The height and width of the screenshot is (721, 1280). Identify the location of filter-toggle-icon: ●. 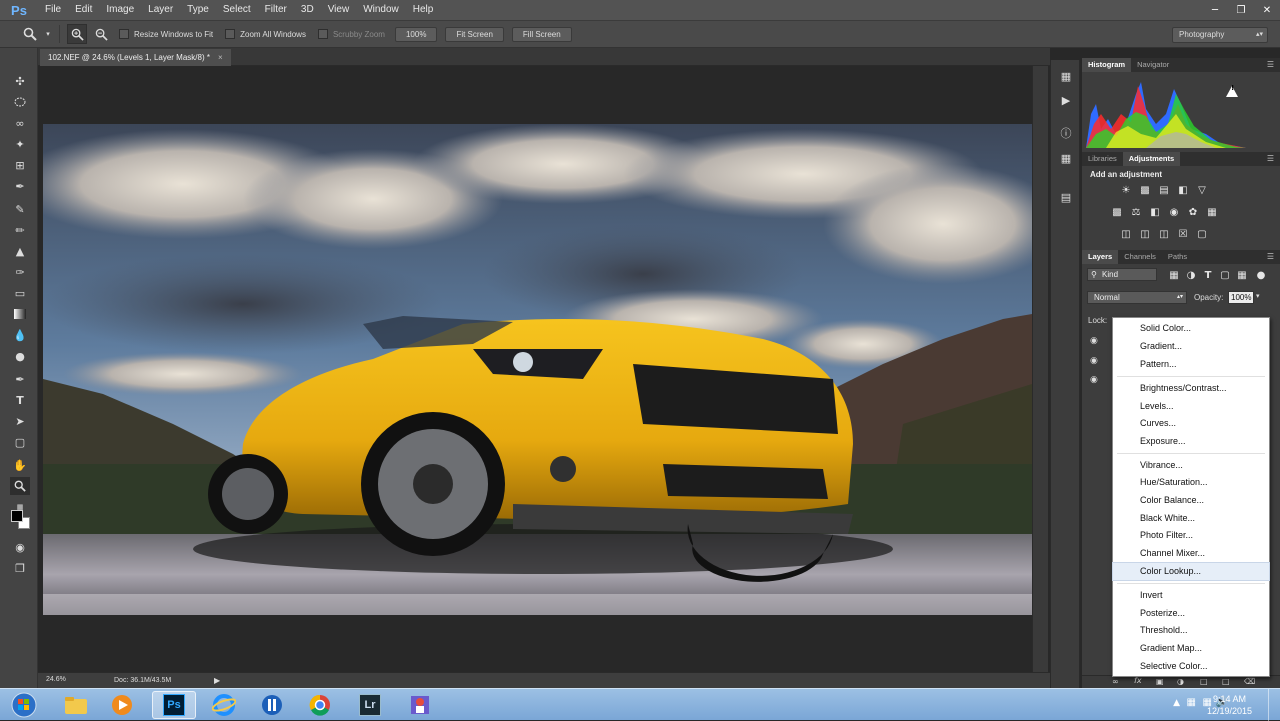
(1261, 275).